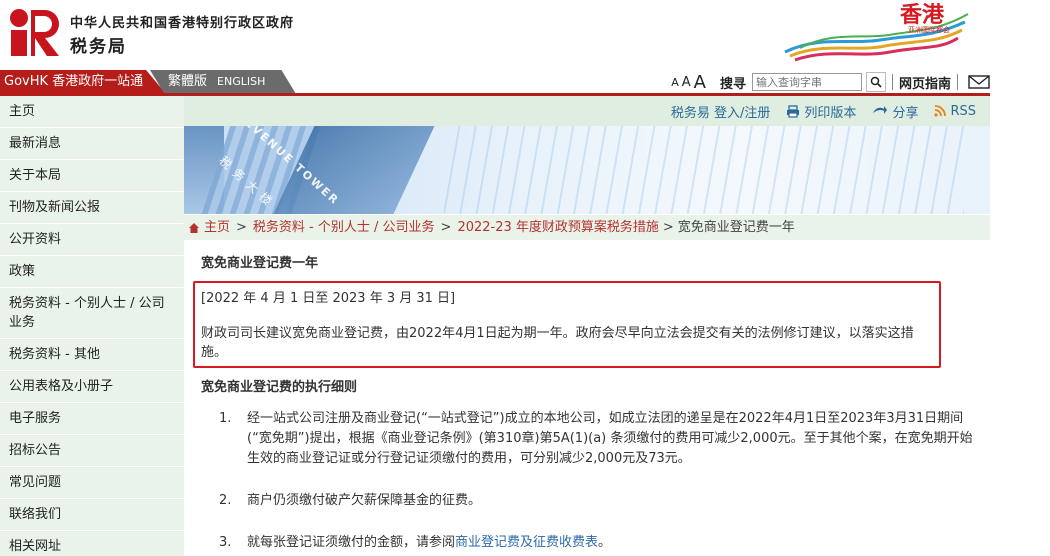 The image size is (1050, 556). I want to click on top-navigation: GovHK 香港政府一站通 繁體版 ENGLISH A A A 搜寻 网页指南, so click(495, 82).